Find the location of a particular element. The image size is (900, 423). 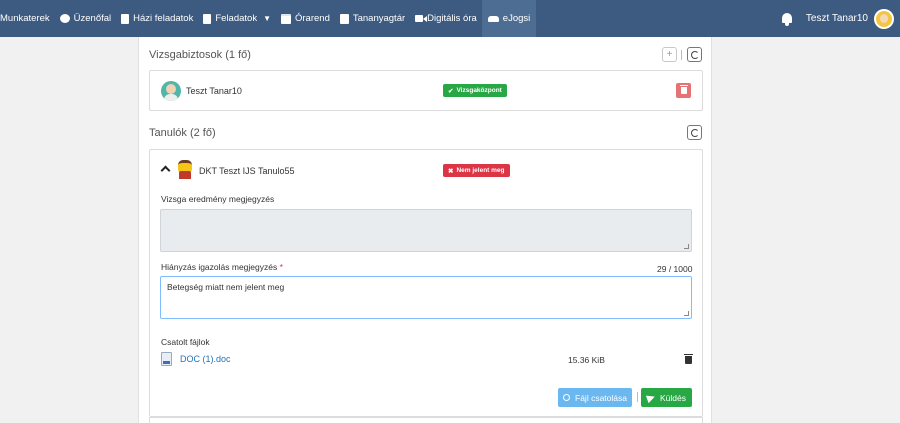

nav-item-label: Házi feladatok is located at coordinates (163, 18).